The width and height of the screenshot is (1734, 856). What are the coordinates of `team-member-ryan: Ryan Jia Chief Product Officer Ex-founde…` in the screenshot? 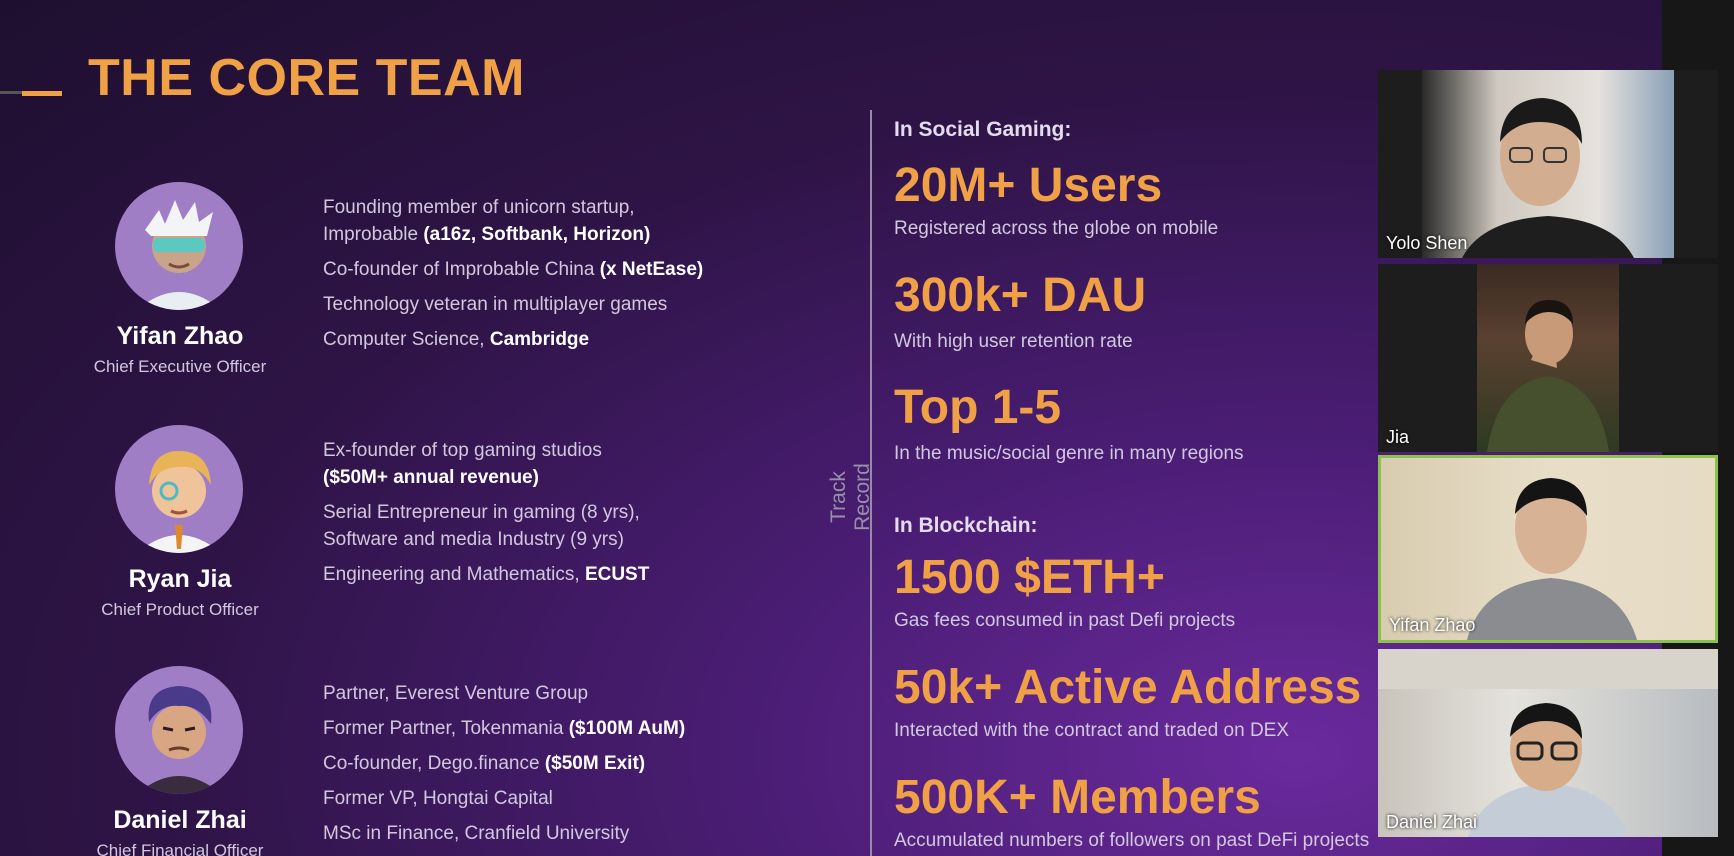 It's located at (440, 535).